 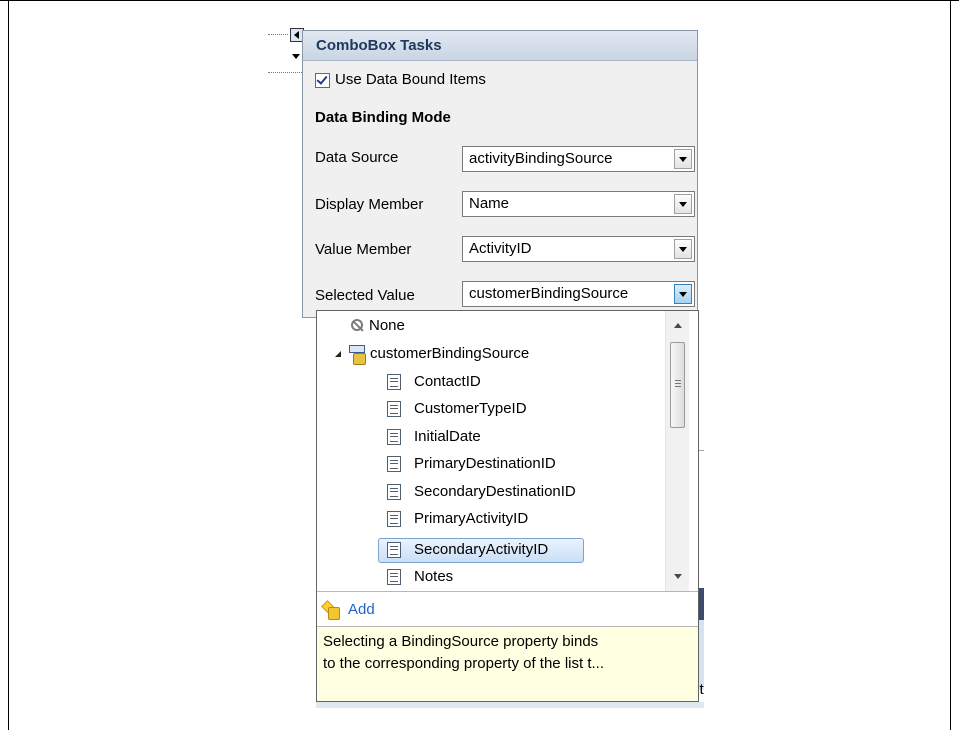 What do you see at coordinates (479, 0) in the screenshot?
I see `frame-top-border` at bounding box center [479, 0].